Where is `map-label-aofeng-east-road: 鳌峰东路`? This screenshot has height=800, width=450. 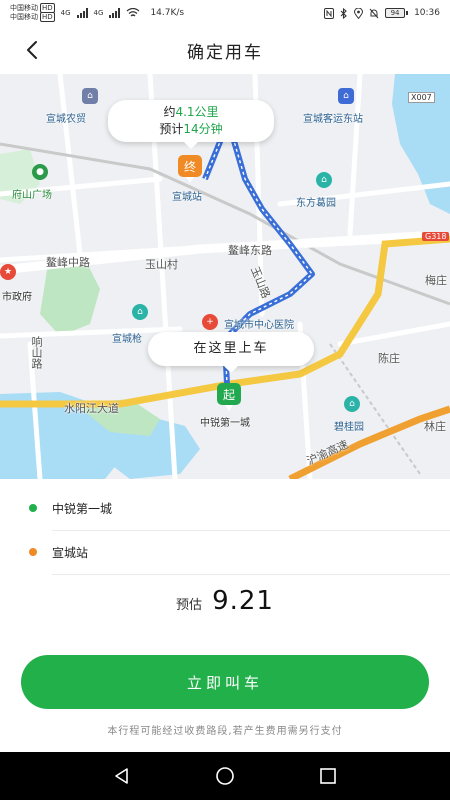 map-label-aofeng-east-road: 鳌峰东路 is located at coordinates (250, 250).